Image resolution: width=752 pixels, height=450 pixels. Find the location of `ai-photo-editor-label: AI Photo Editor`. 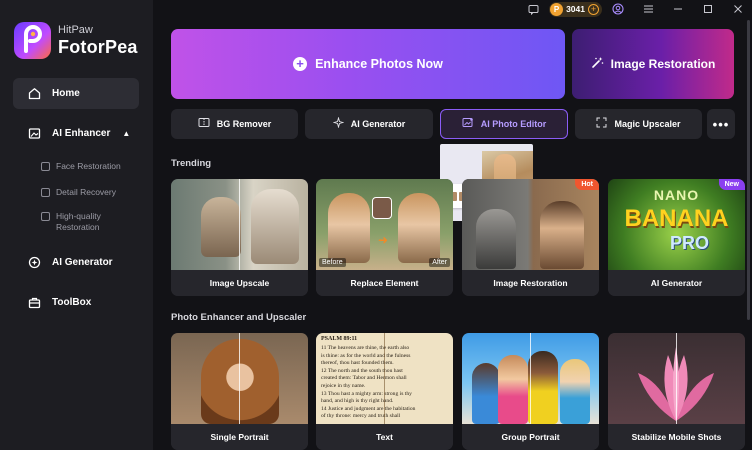

ai-photo-editor-label: AI Photo Editor is located at coordinates (513, 124).